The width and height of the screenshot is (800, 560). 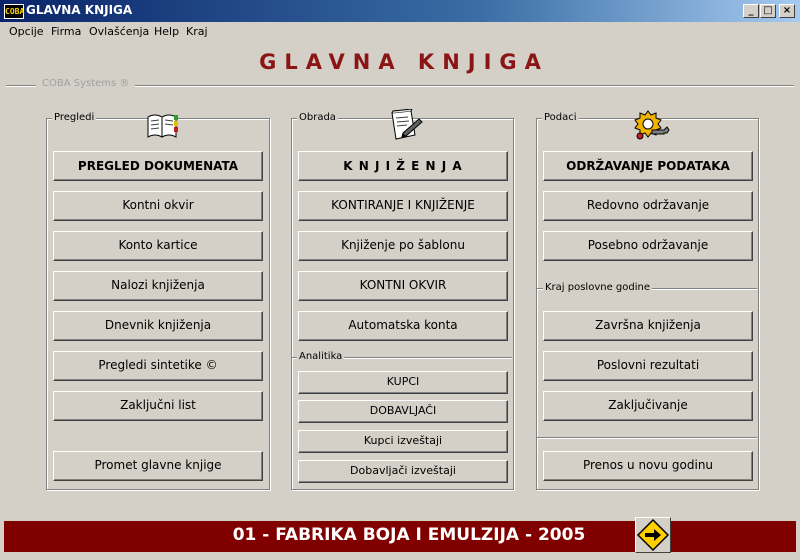 I want to click on menu-ovlascenja: Ovlašćenja, so click(x=119, y=31).